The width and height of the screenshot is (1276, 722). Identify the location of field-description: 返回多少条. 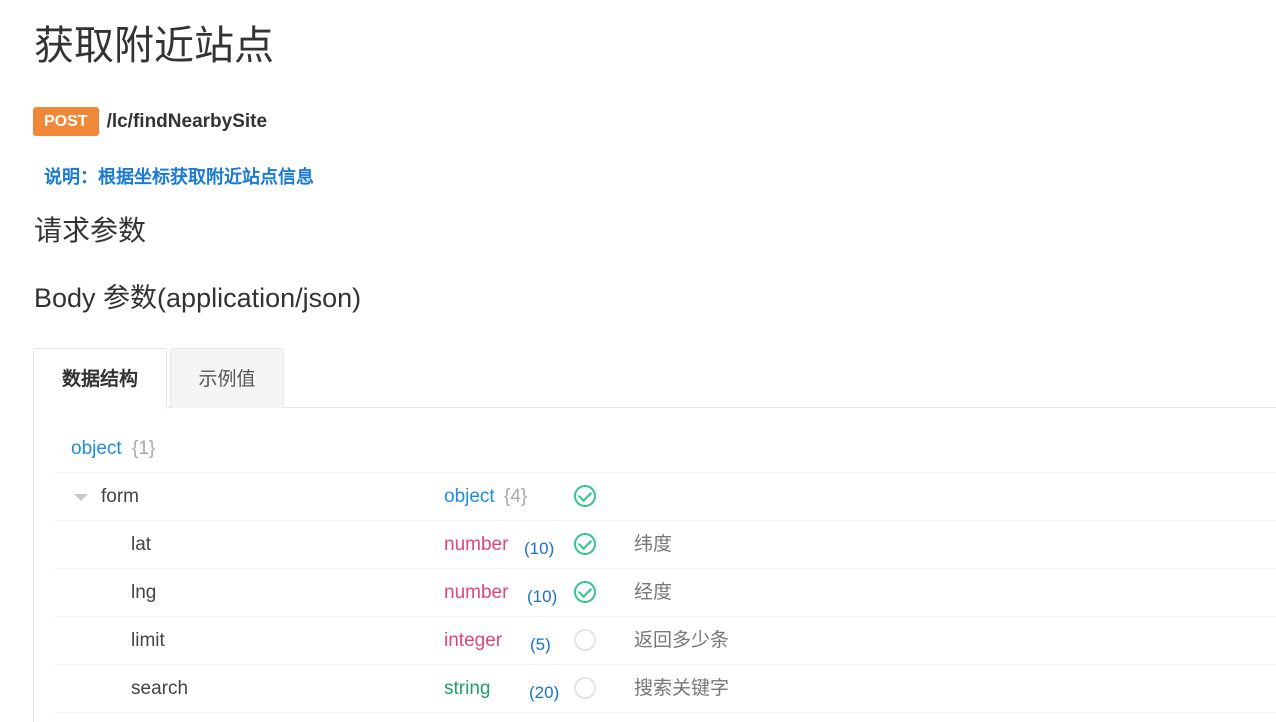
(682, 640).